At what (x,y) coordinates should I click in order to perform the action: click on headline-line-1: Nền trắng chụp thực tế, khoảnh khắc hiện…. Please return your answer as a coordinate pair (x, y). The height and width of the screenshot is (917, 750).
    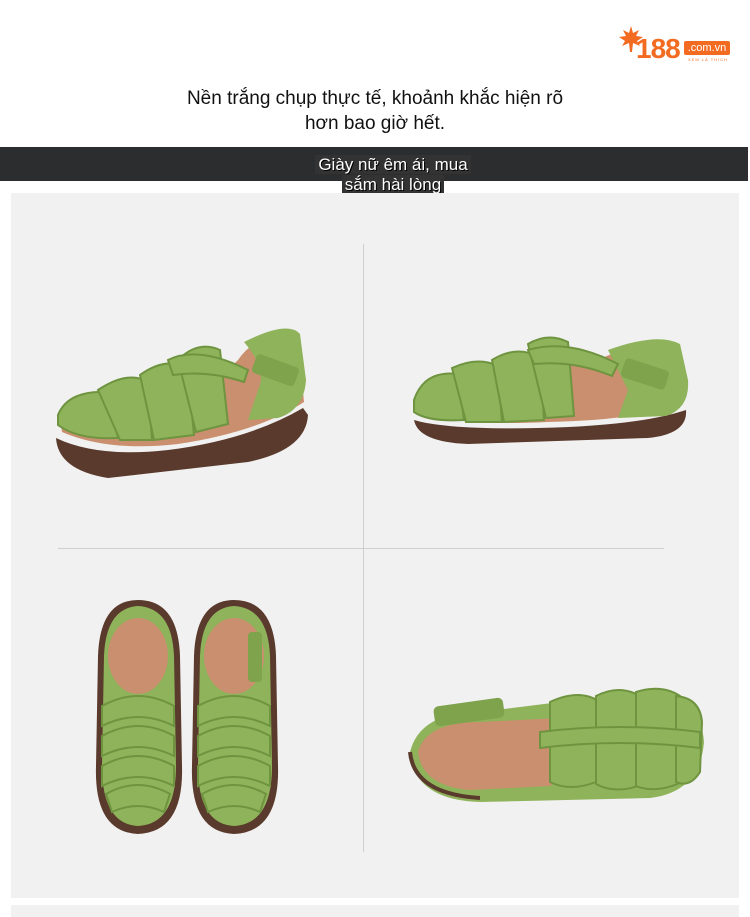
    Looking at the image, I should click on (375, 98).